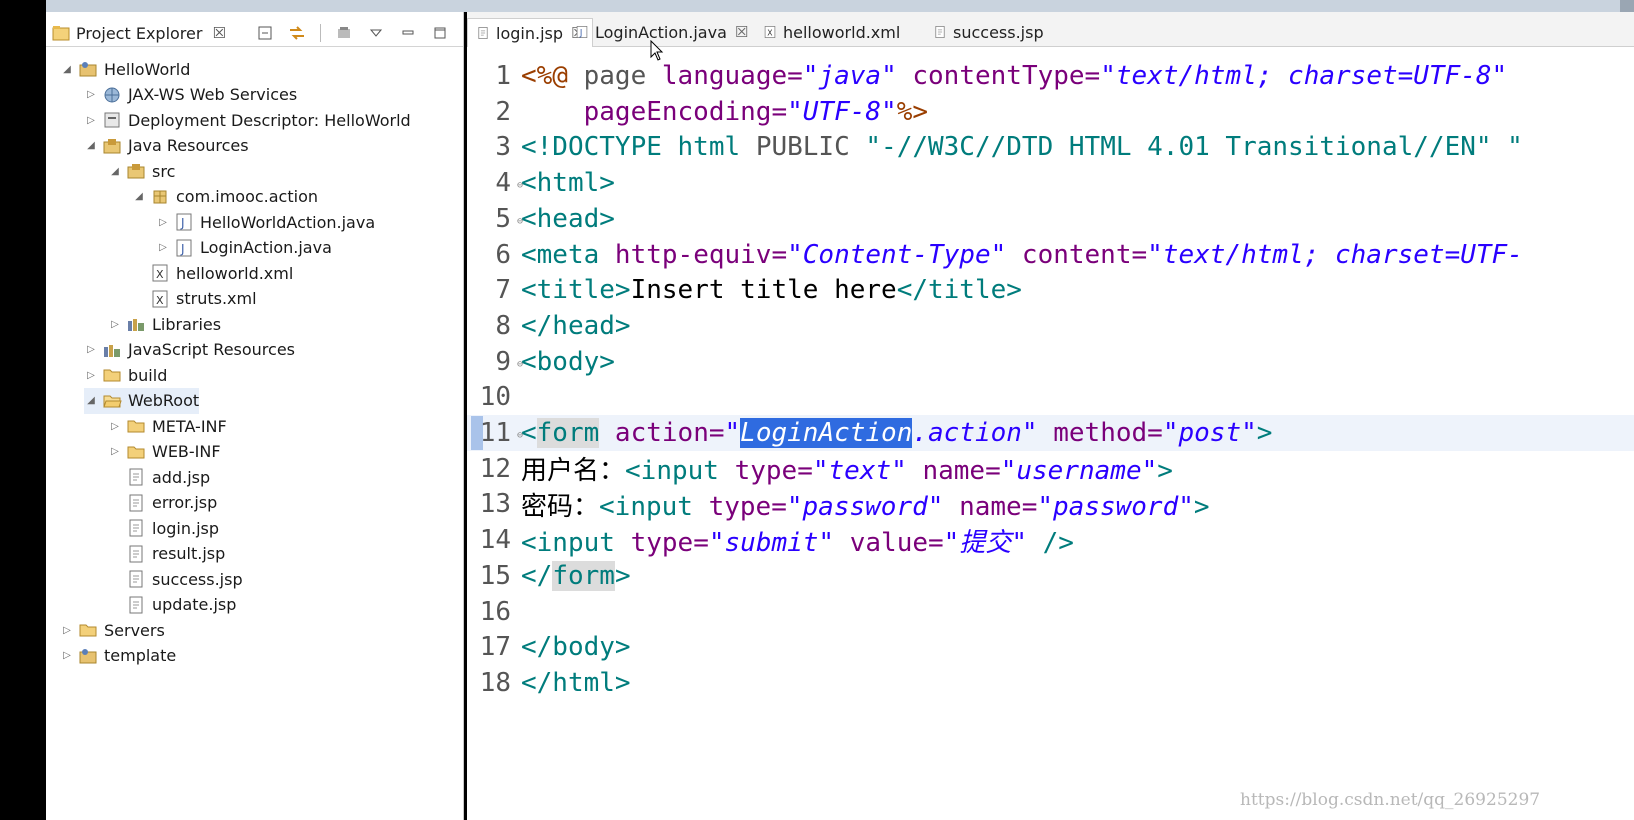 The width and height of the screenshot is (1634, 820). What do you see at coordinates (162, 503) in the screenshot?
I see `tree-item: error.jsp` at bounding box center [162, 503].